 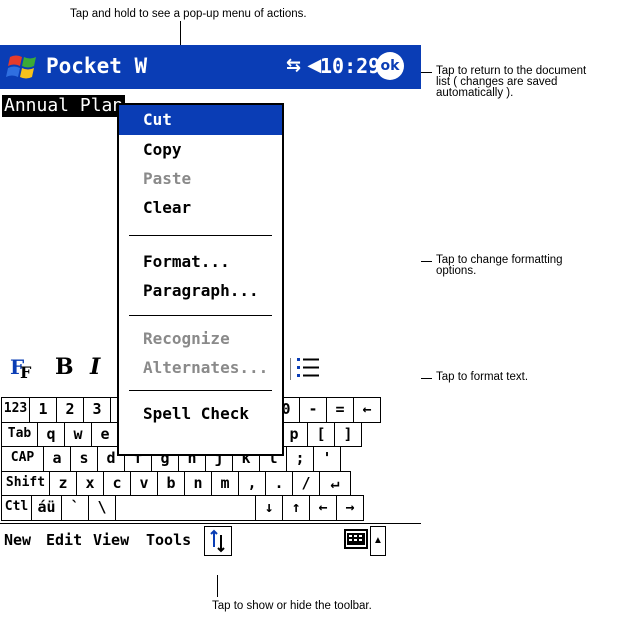 I want to click on menu-tools: Tools, so click(x=168, y=540).